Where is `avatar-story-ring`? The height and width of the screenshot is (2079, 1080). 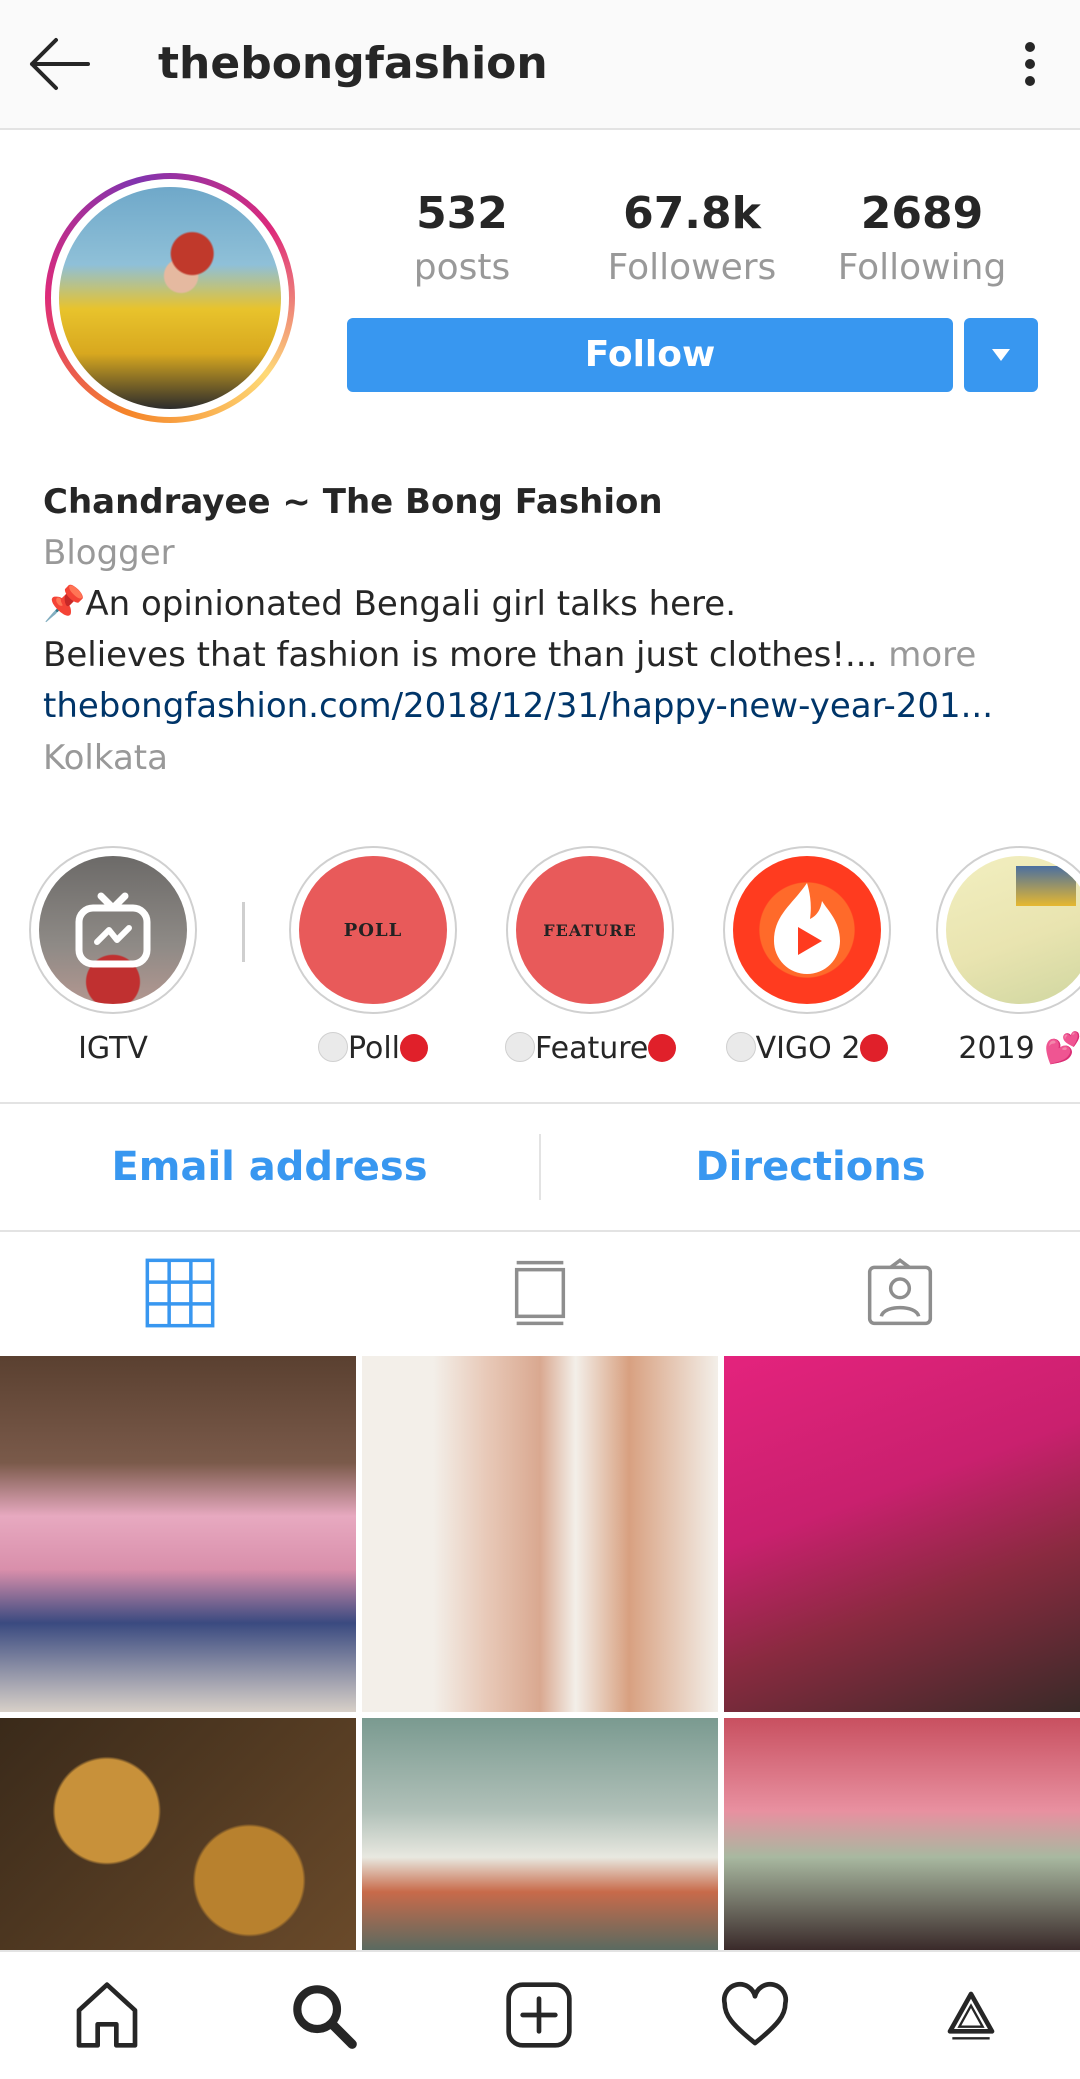 avatar-story-ring is located at coordinates (170, 298).